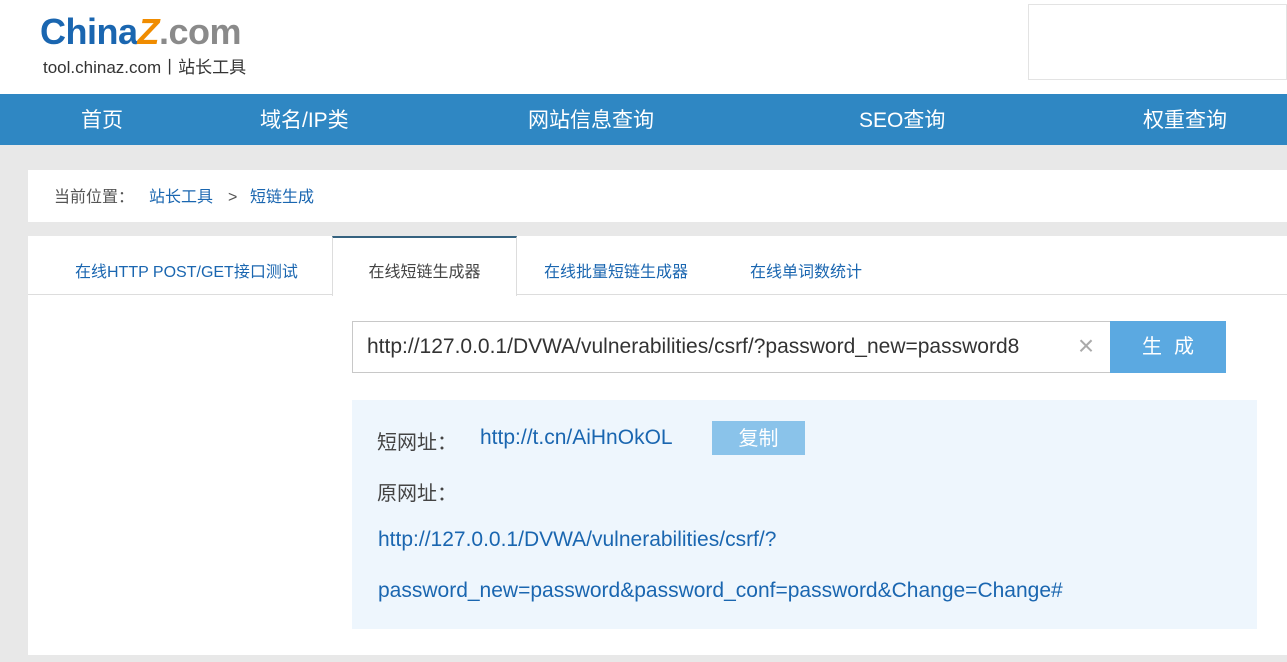 The height and width of the screenshot is (662, 1287). Describe the element at coordinates (148, 31) in the screenshot. I see `logo-part-z: Z` at that location.